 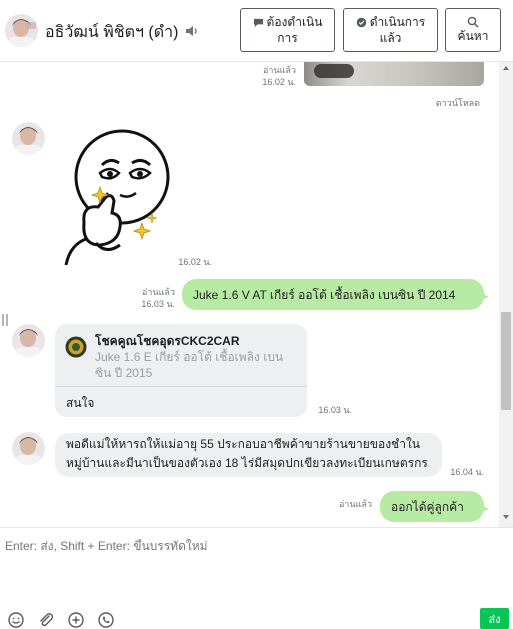 I want to click on contact-name: อธิวัฒน์ พิชิตฯ (ดำ), so click(x=111, y=32).